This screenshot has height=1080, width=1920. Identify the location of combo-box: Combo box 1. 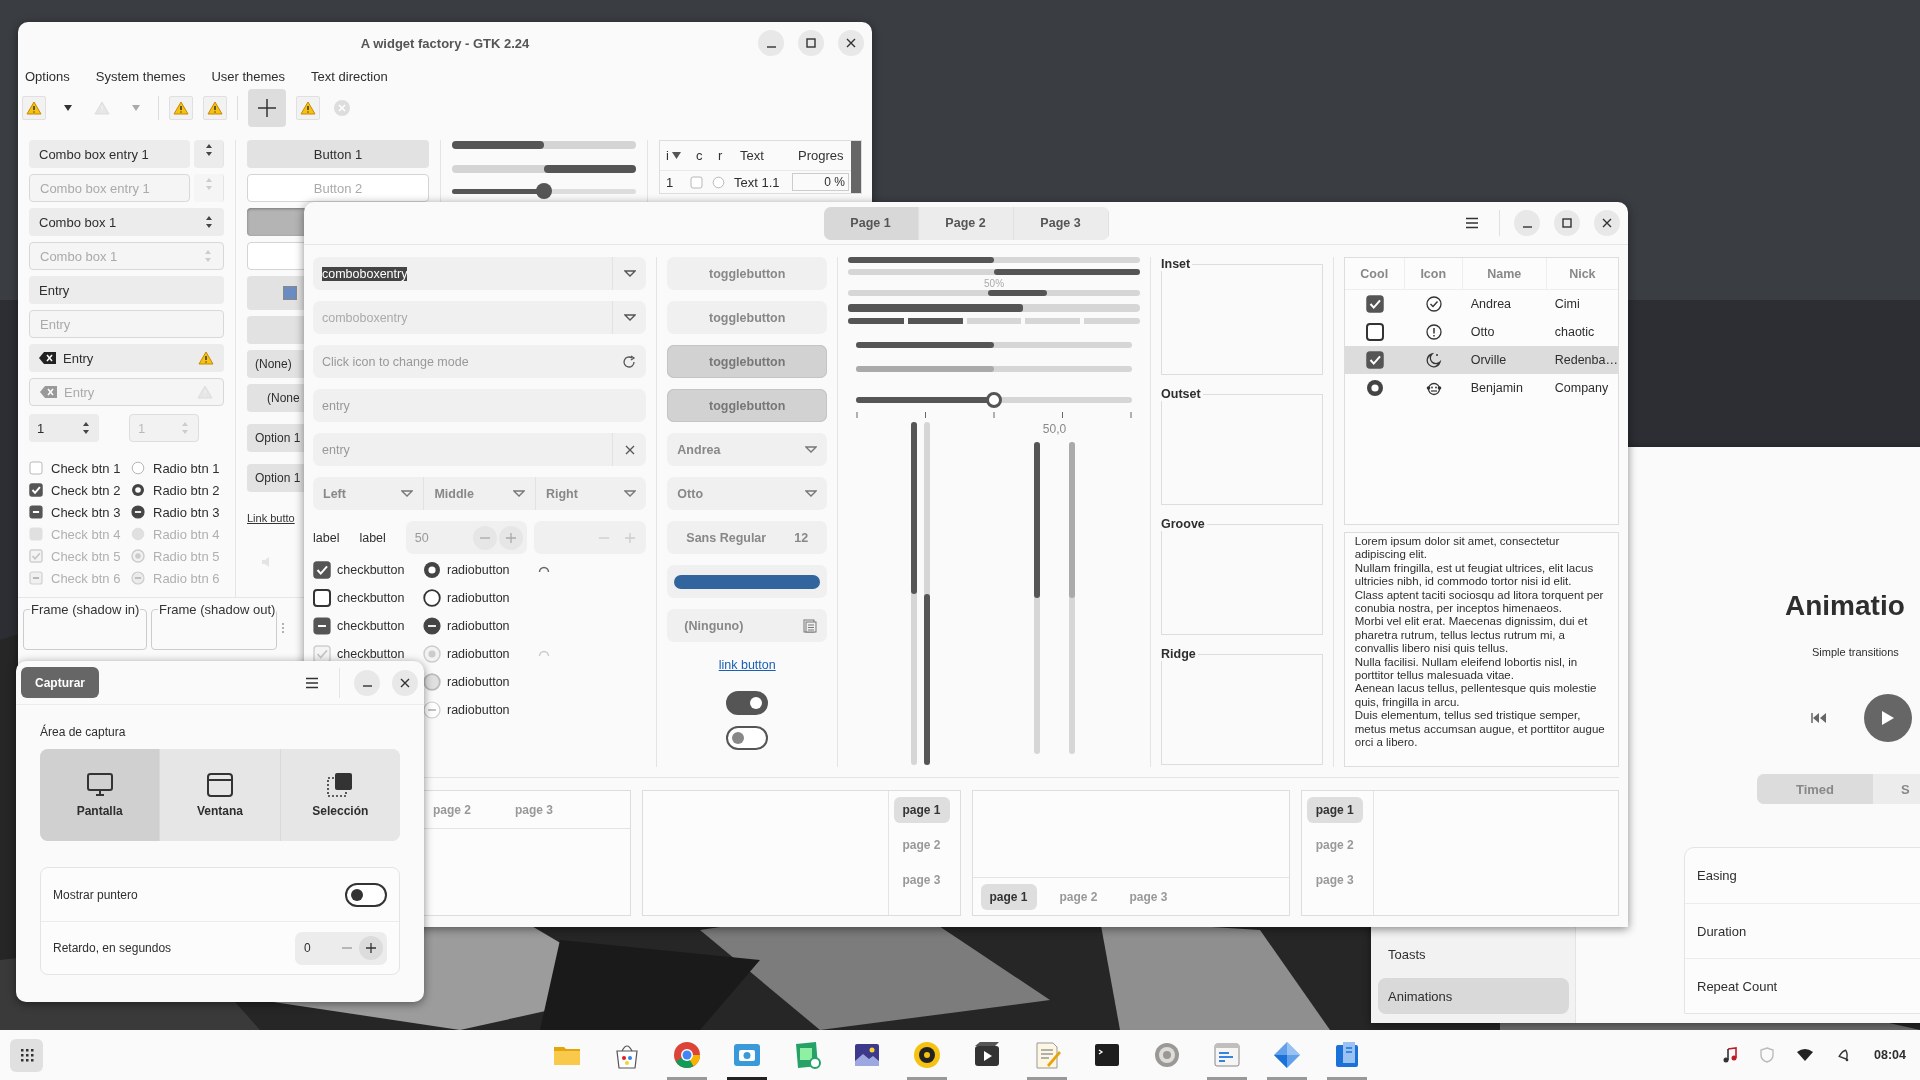
(126, 222).